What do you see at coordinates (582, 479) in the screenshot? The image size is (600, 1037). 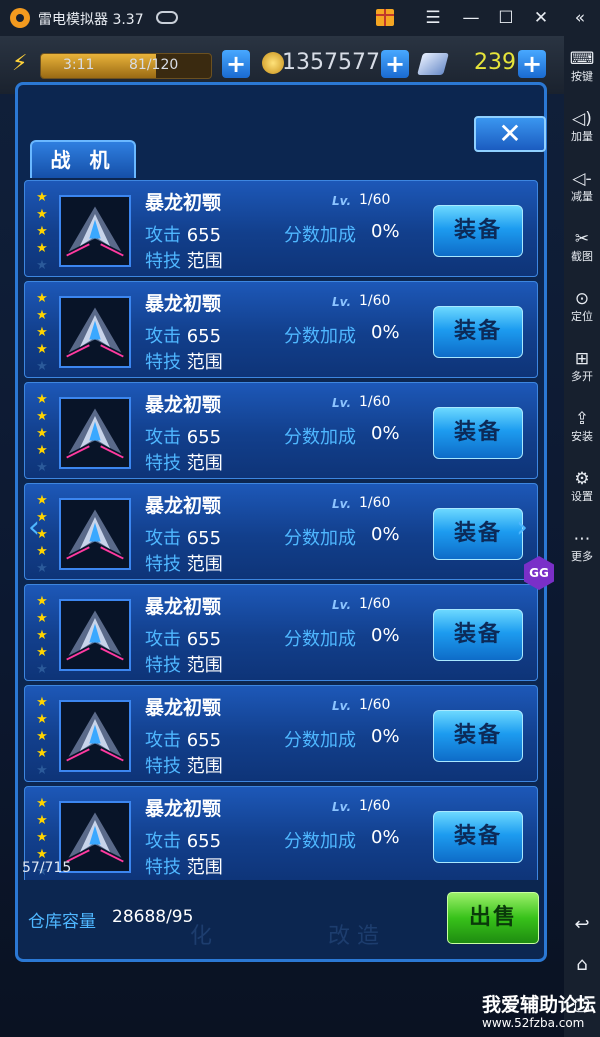 I see `gear-icon: ⚙` at bounding box center [582, 479].